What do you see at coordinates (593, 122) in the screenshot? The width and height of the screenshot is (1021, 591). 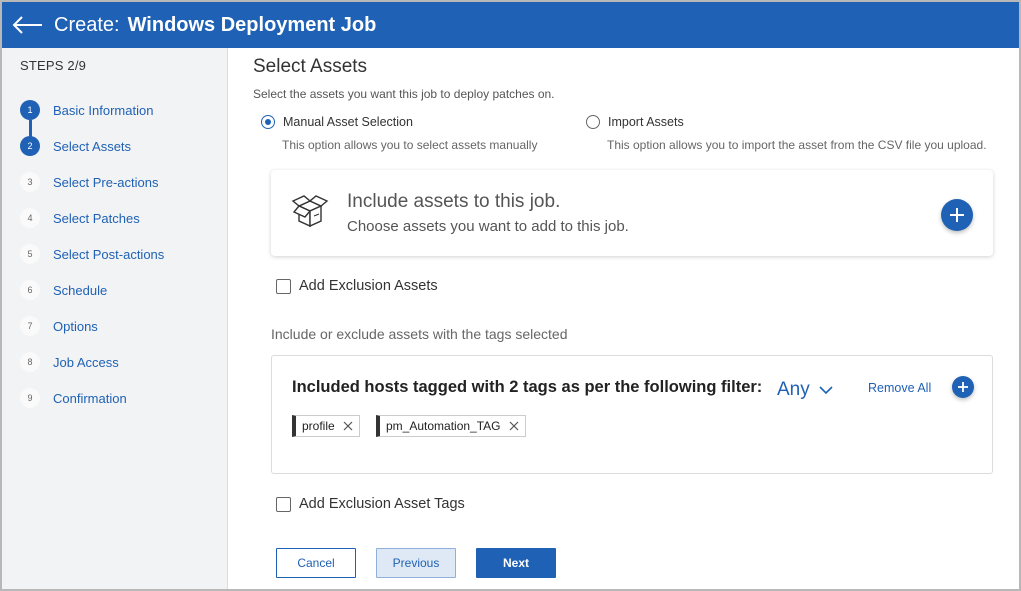 I see `radio-unchecked` at bounding box center [593, 122].